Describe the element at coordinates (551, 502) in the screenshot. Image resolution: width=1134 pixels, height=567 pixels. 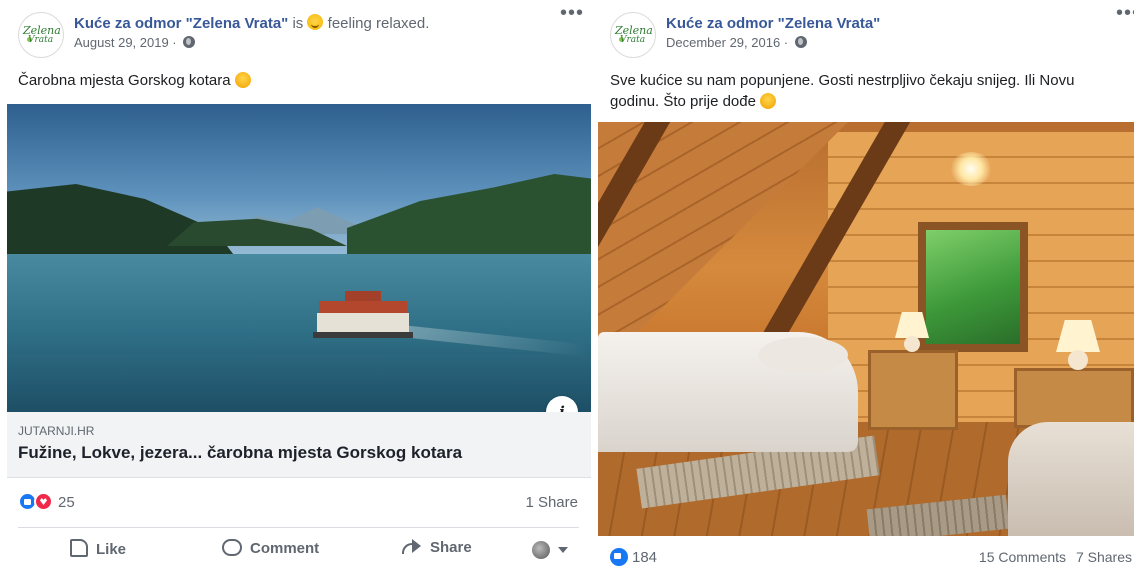
I see `share-count: 1 Share` at that location.